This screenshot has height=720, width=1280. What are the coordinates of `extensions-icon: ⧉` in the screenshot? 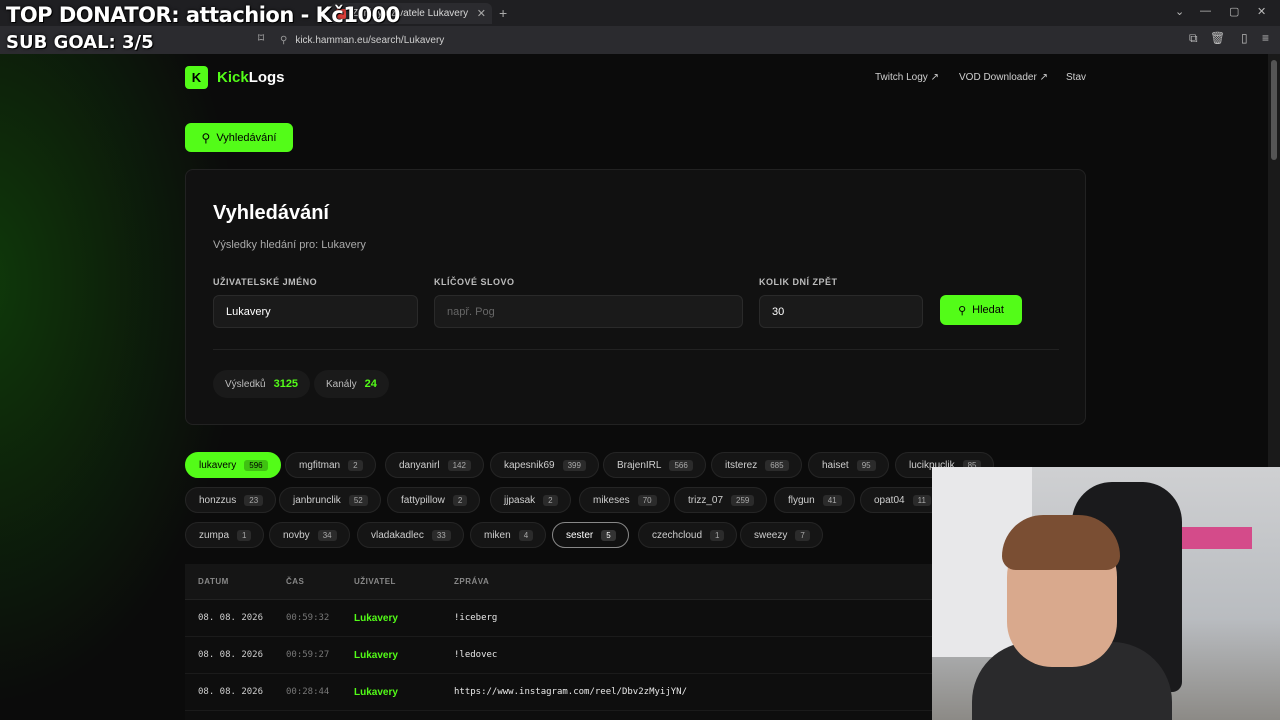 It's located at (1193, 38).